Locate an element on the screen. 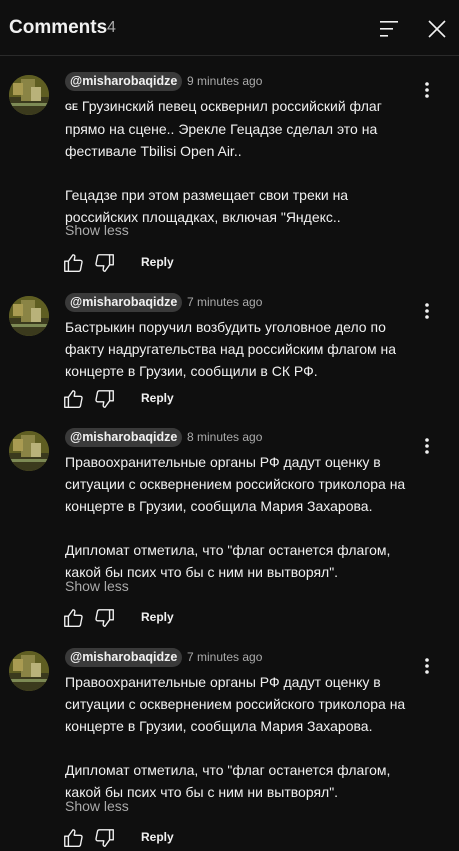 Image resolution: width=459 pixels, height=851 pixels. comments-title: Comments is located at coordinates (58, 27).